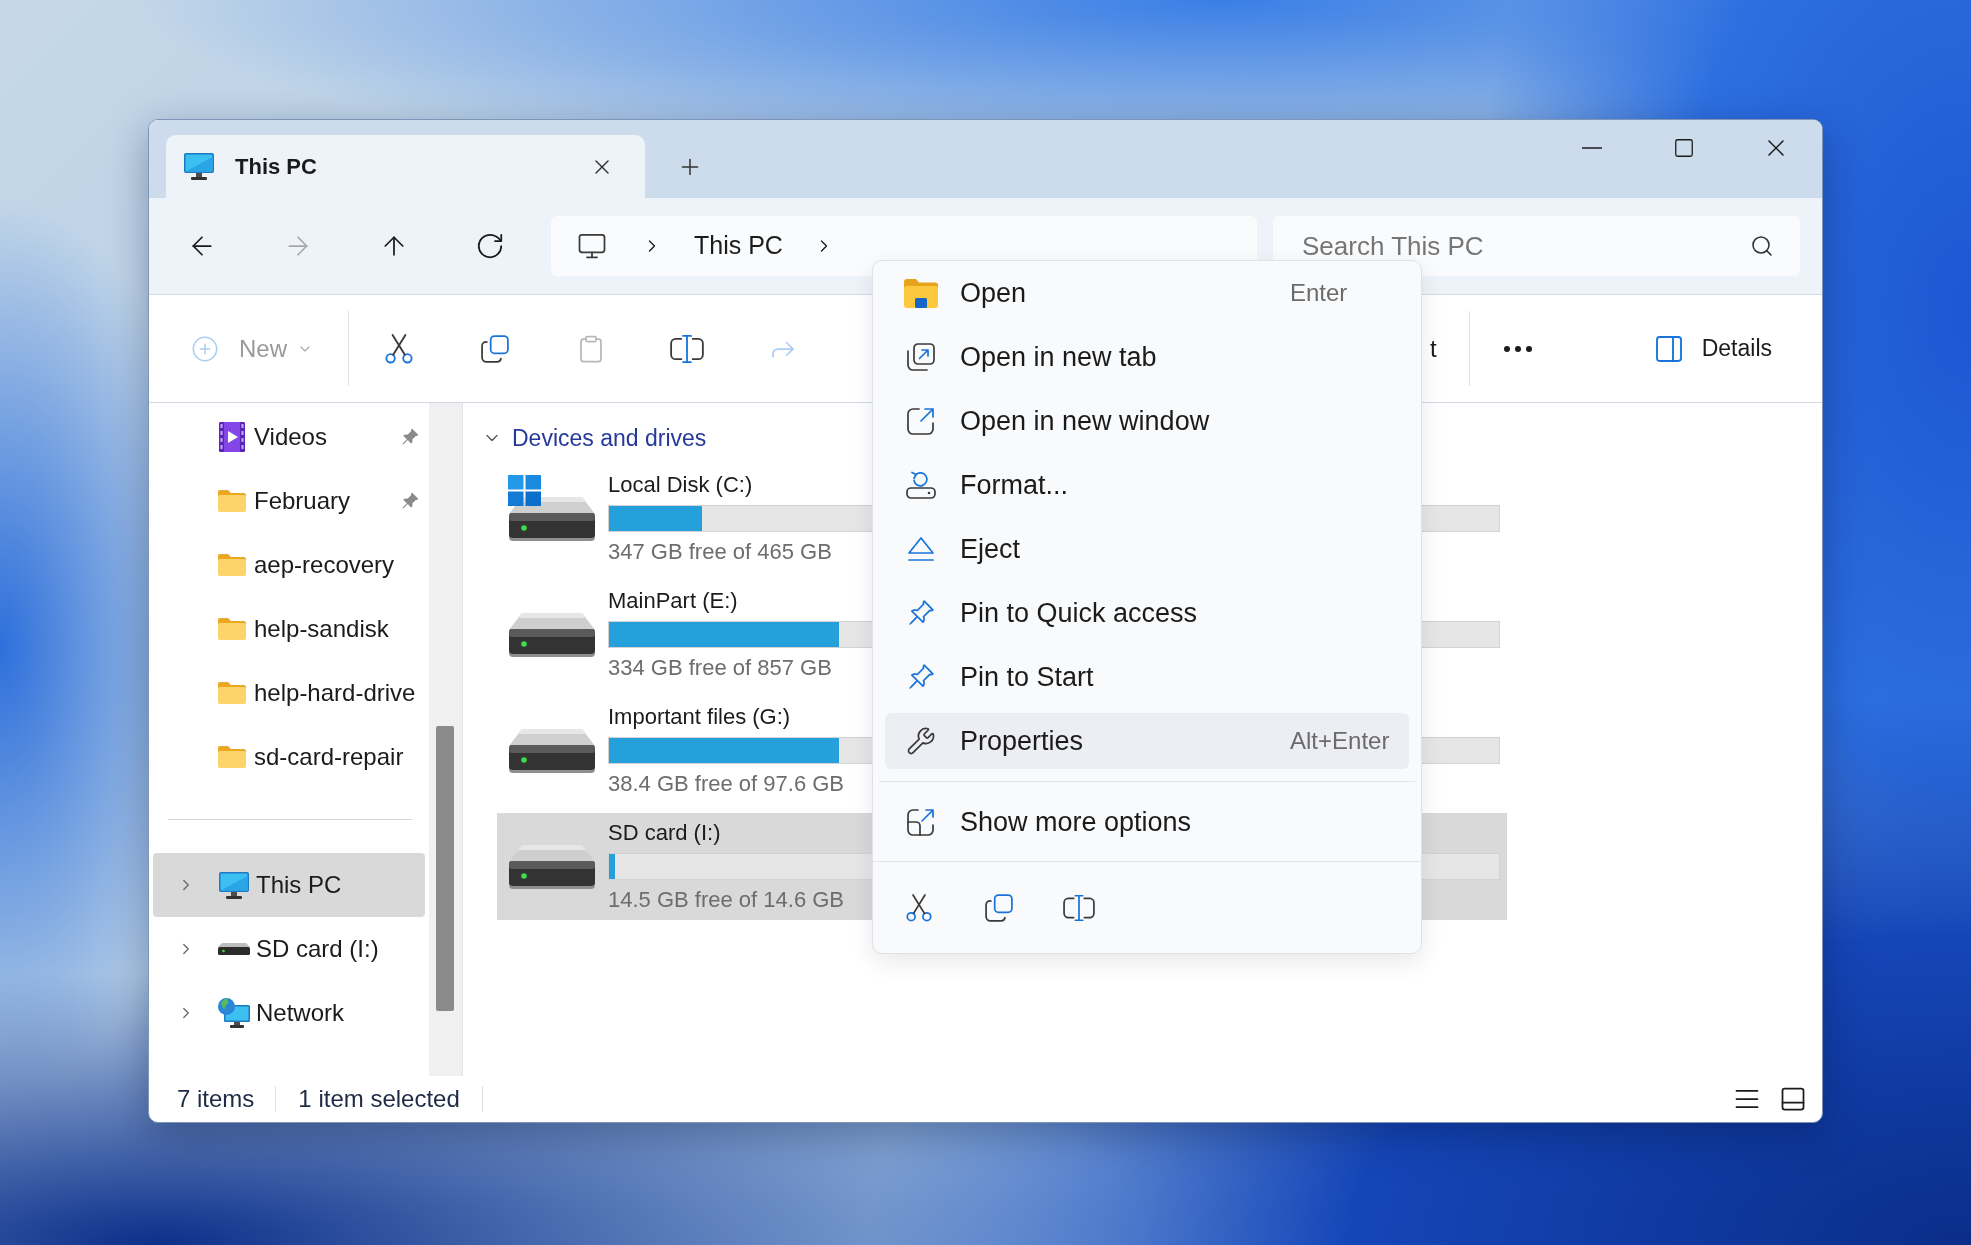 This screenshot has height=1245, width=1971. Describe the element at coordinates (1433, 348) in the screenshot. I see `toolbar-button: t` at that location.